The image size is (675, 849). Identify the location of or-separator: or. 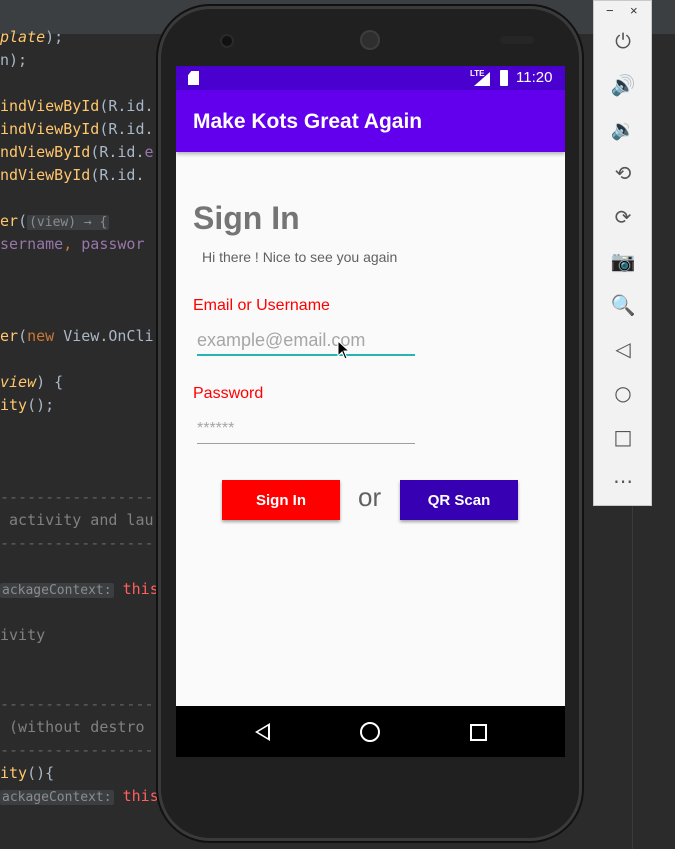
(370, 497).